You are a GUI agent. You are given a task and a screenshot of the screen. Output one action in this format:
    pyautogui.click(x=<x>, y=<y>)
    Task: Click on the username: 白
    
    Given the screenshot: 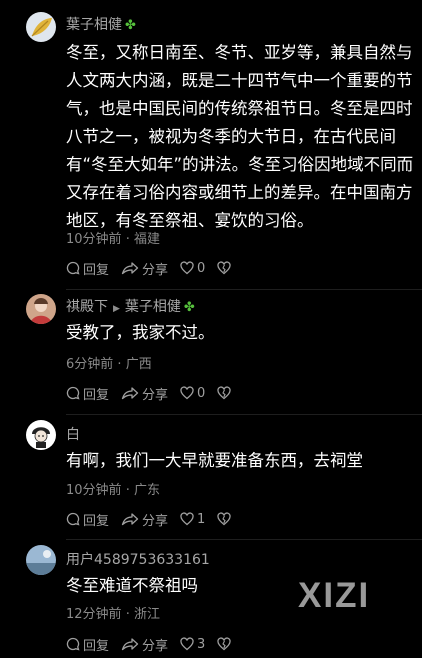 What is the action you would take?
    pyautogui.click(x=73, y=434)
    